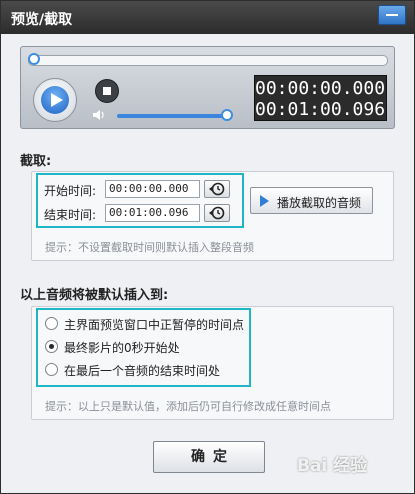  I want to click on watermark-text: Bai 经验, so click(332, 466).